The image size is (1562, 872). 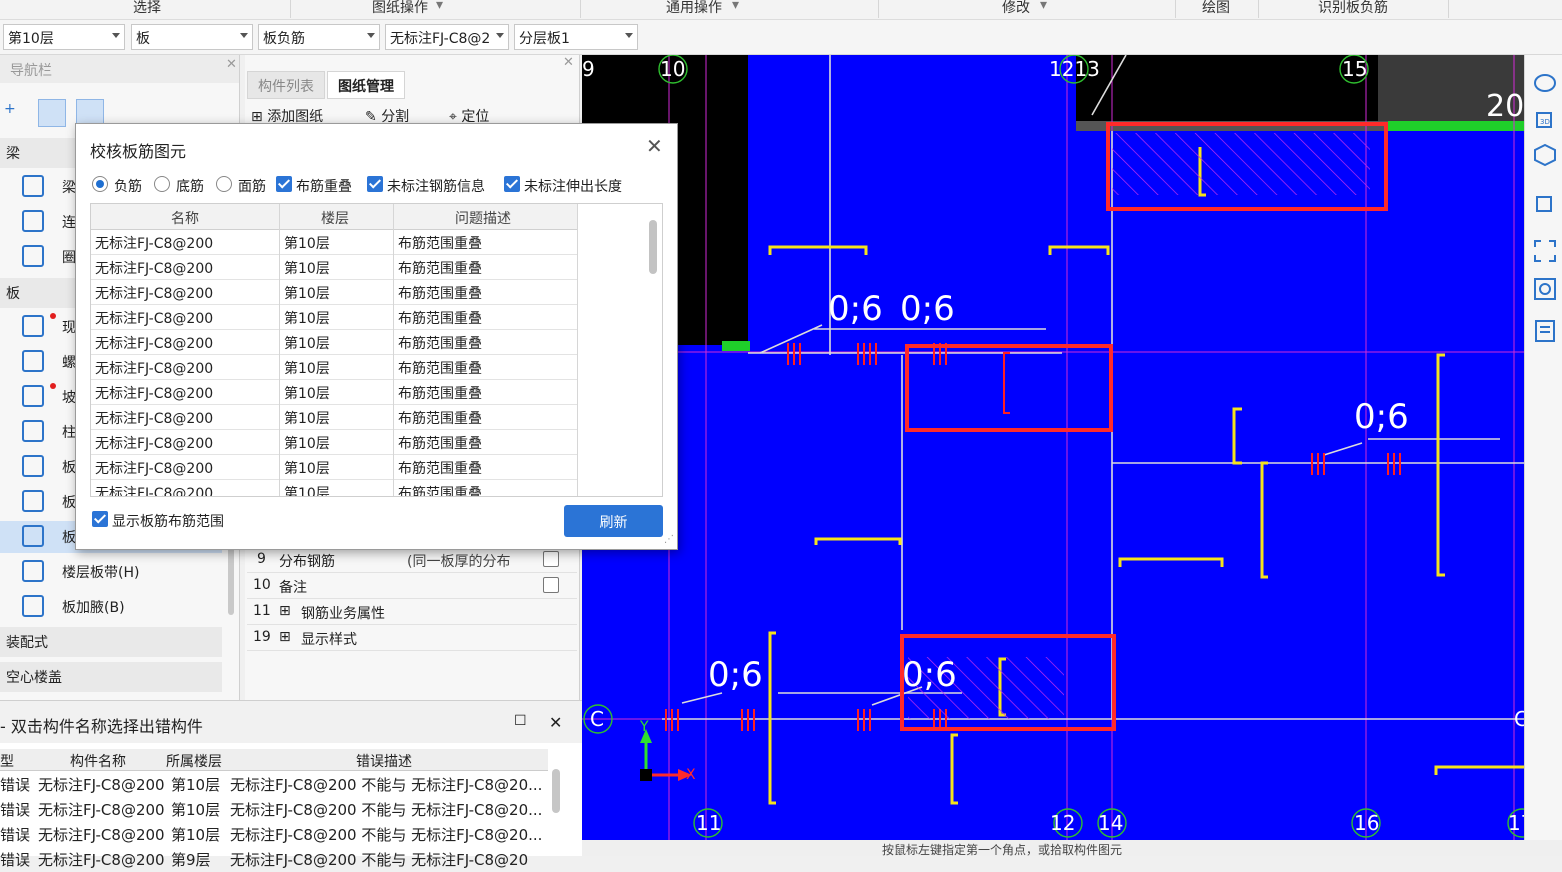 I want to click on error-scrollbar, so click(x=556, y=791).